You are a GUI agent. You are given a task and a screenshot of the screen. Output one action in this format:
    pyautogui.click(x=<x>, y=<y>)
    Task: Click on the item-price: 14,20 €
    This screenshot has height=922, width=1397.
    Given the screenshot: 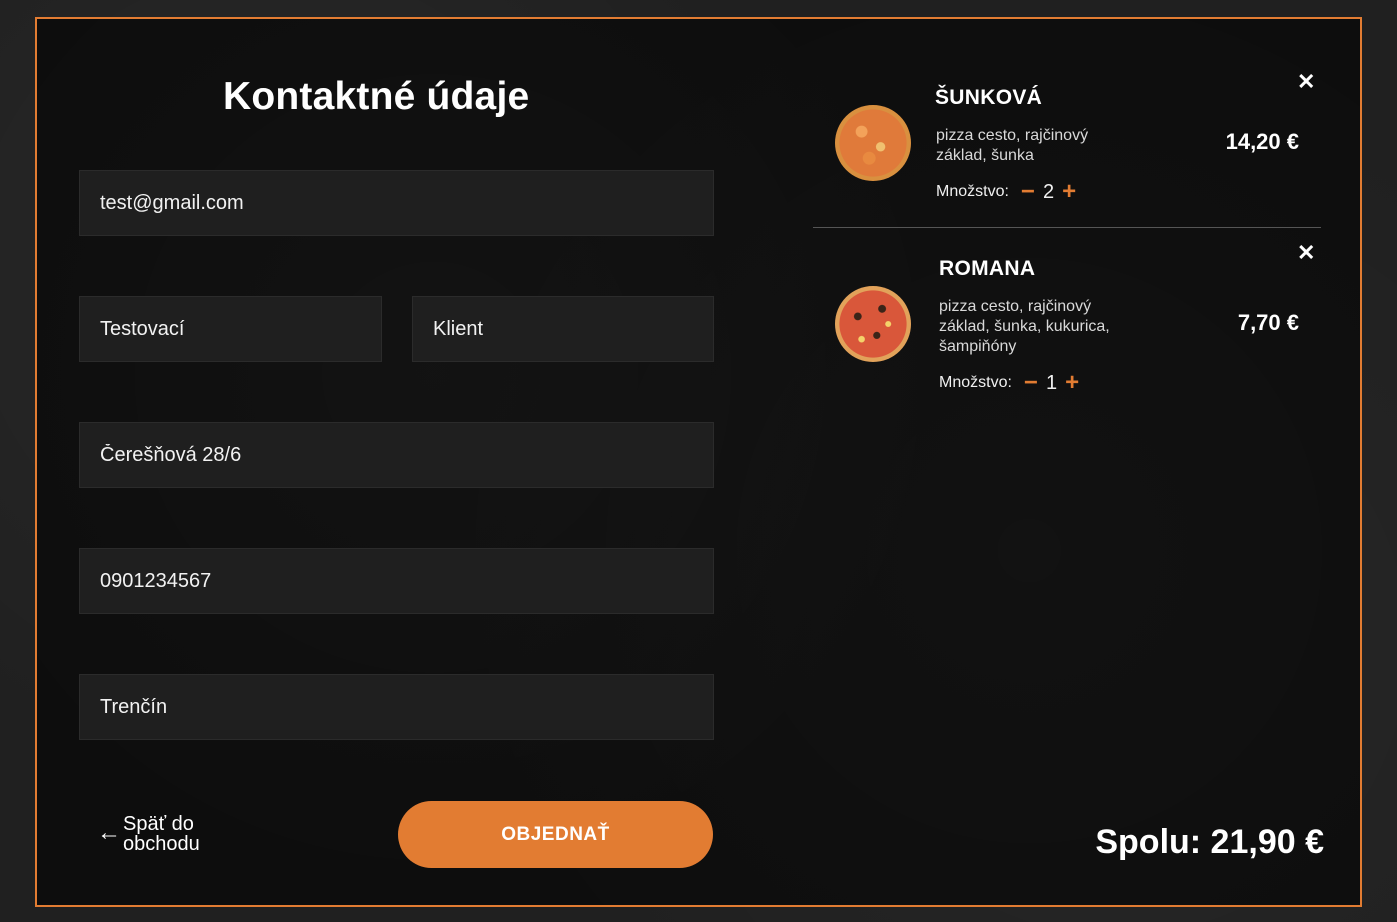 What is the action you would take?
    pyautogui.click(x=1262, y=141)
    